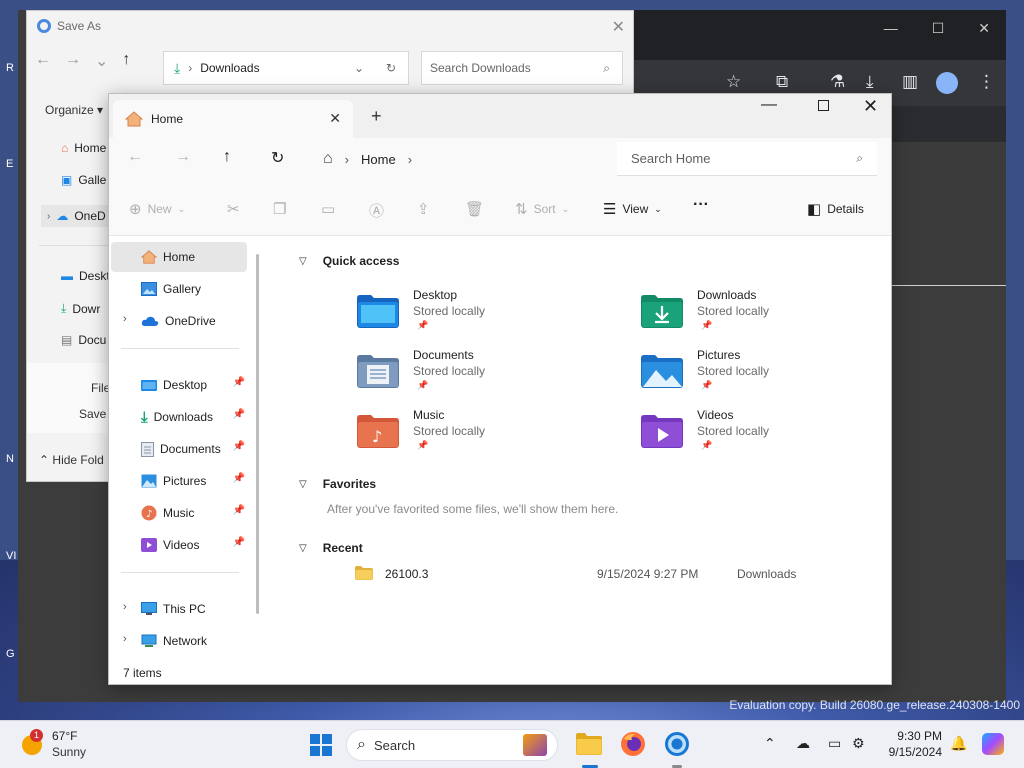  I want to click on nav-item-this-pc: › This PC, so click(179, 609).